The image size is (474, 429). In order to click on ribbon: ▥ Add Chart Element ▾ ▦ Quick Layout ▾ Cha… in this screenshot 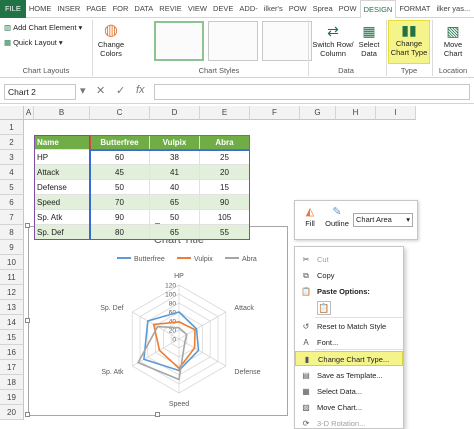, I will do `click(237, 48)`.